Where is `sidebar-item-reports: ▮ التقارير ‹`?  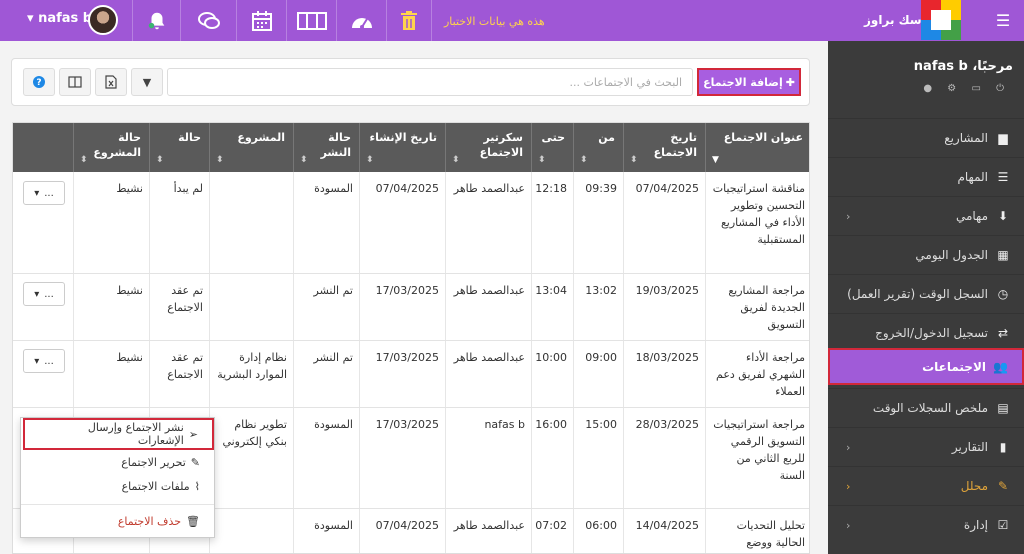
sidebar-item-reports: ▮ التقارير ‹ is located at coordinates (926, 446).